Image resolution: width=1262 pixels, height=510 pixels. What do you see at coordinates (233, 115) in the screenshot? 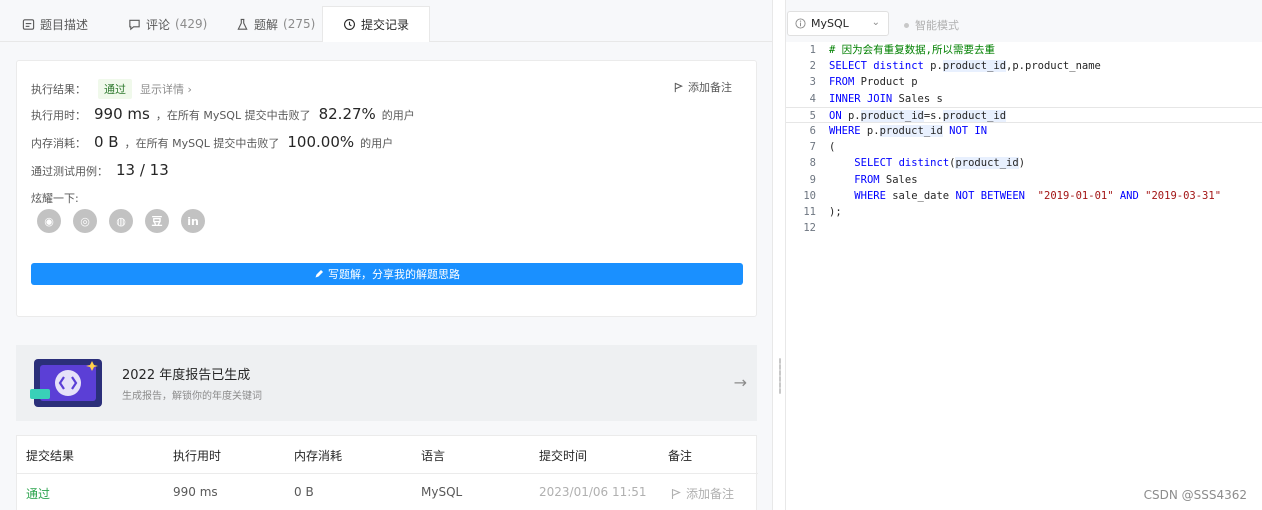
I see `runtime-text: ，在所有 MySQL 提交中击败了` at bounding box center [233, 115].